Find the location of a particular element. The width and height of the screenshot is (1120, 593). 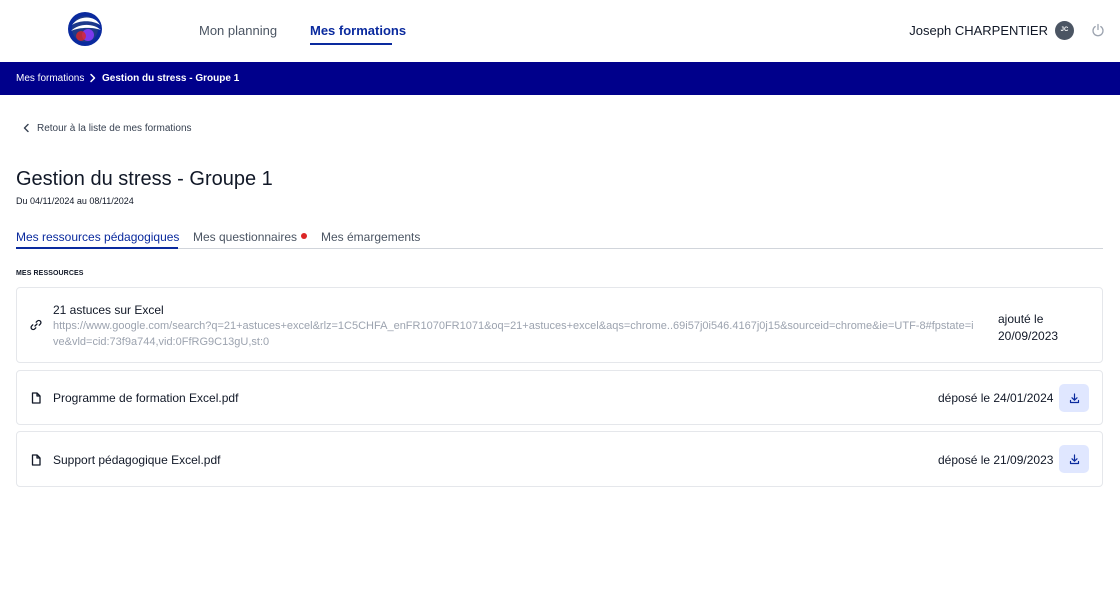

tab-ressources: Mes ressources pédagogiques is located at coordinates (97, 237).